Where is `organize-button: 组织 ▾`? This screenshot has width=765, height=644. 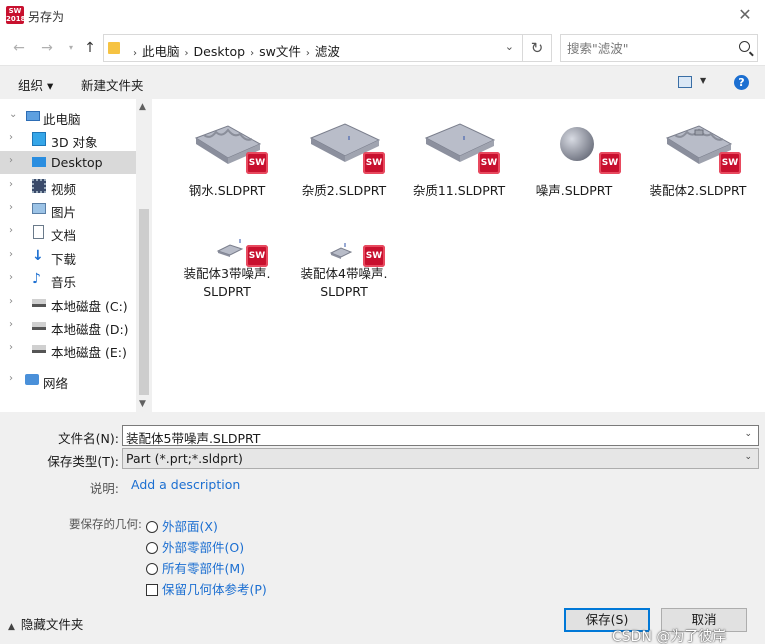
organize-button: 组织 ▾ is located at coordinates (35, 84).